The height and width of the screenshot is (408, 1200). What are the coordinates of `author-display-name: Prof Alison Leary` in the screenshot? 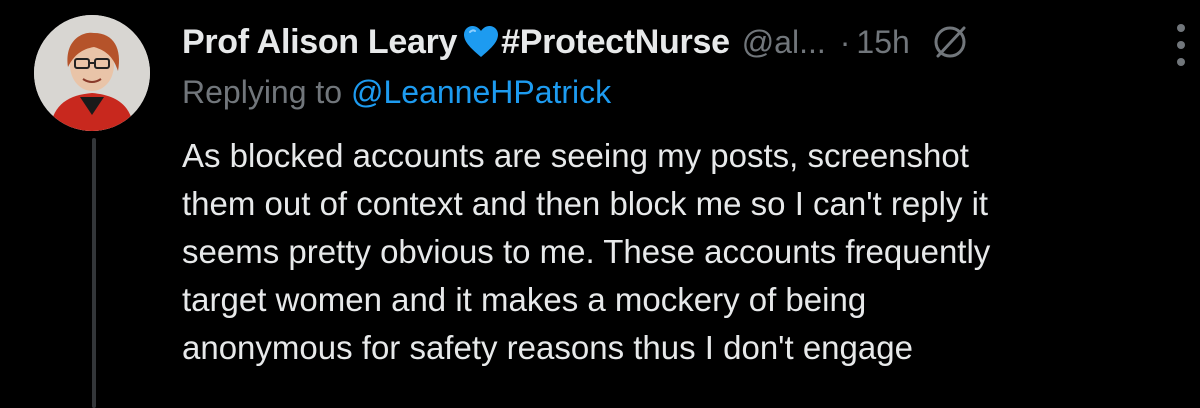 It's located at (319, 42).